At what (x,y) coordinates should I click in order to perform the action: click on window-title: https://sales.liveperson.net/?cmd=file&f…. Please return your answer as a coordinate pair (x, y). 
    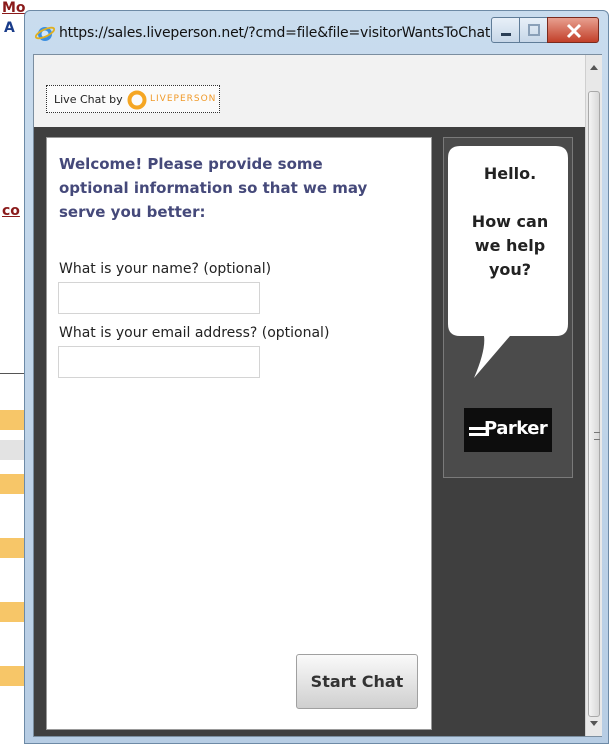
    Looking at the image, I should click on (279, 33).